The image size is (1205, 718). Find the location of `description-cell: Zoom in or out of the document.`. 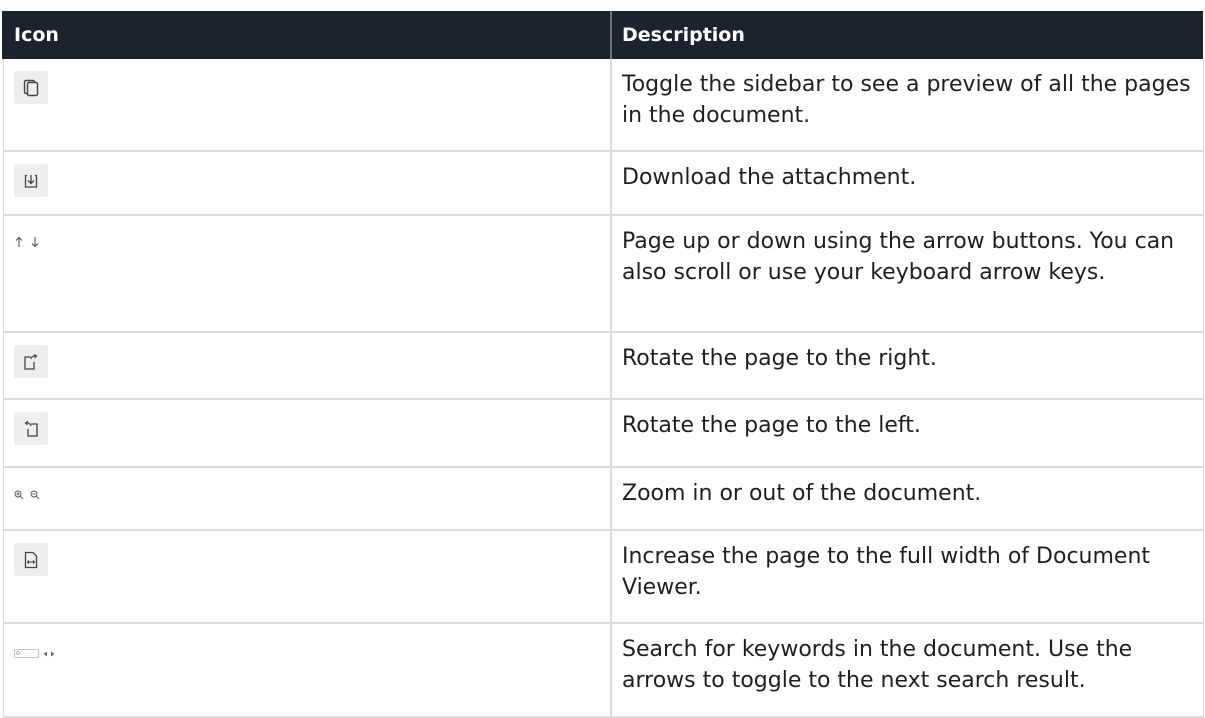

description-cell: Zoom in or out of the document. is located at coordinates (907, 499).